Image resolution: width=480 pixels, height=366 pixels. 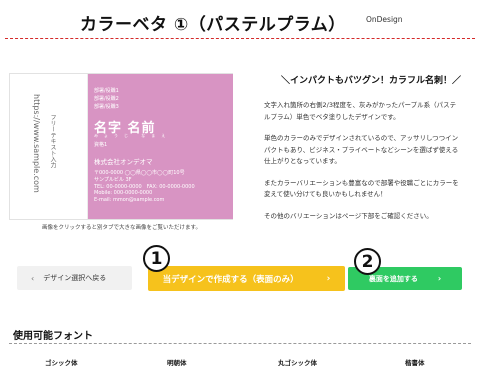 I want to click on font-option-gothic: ゴシック体, so click(x=61, y=362).